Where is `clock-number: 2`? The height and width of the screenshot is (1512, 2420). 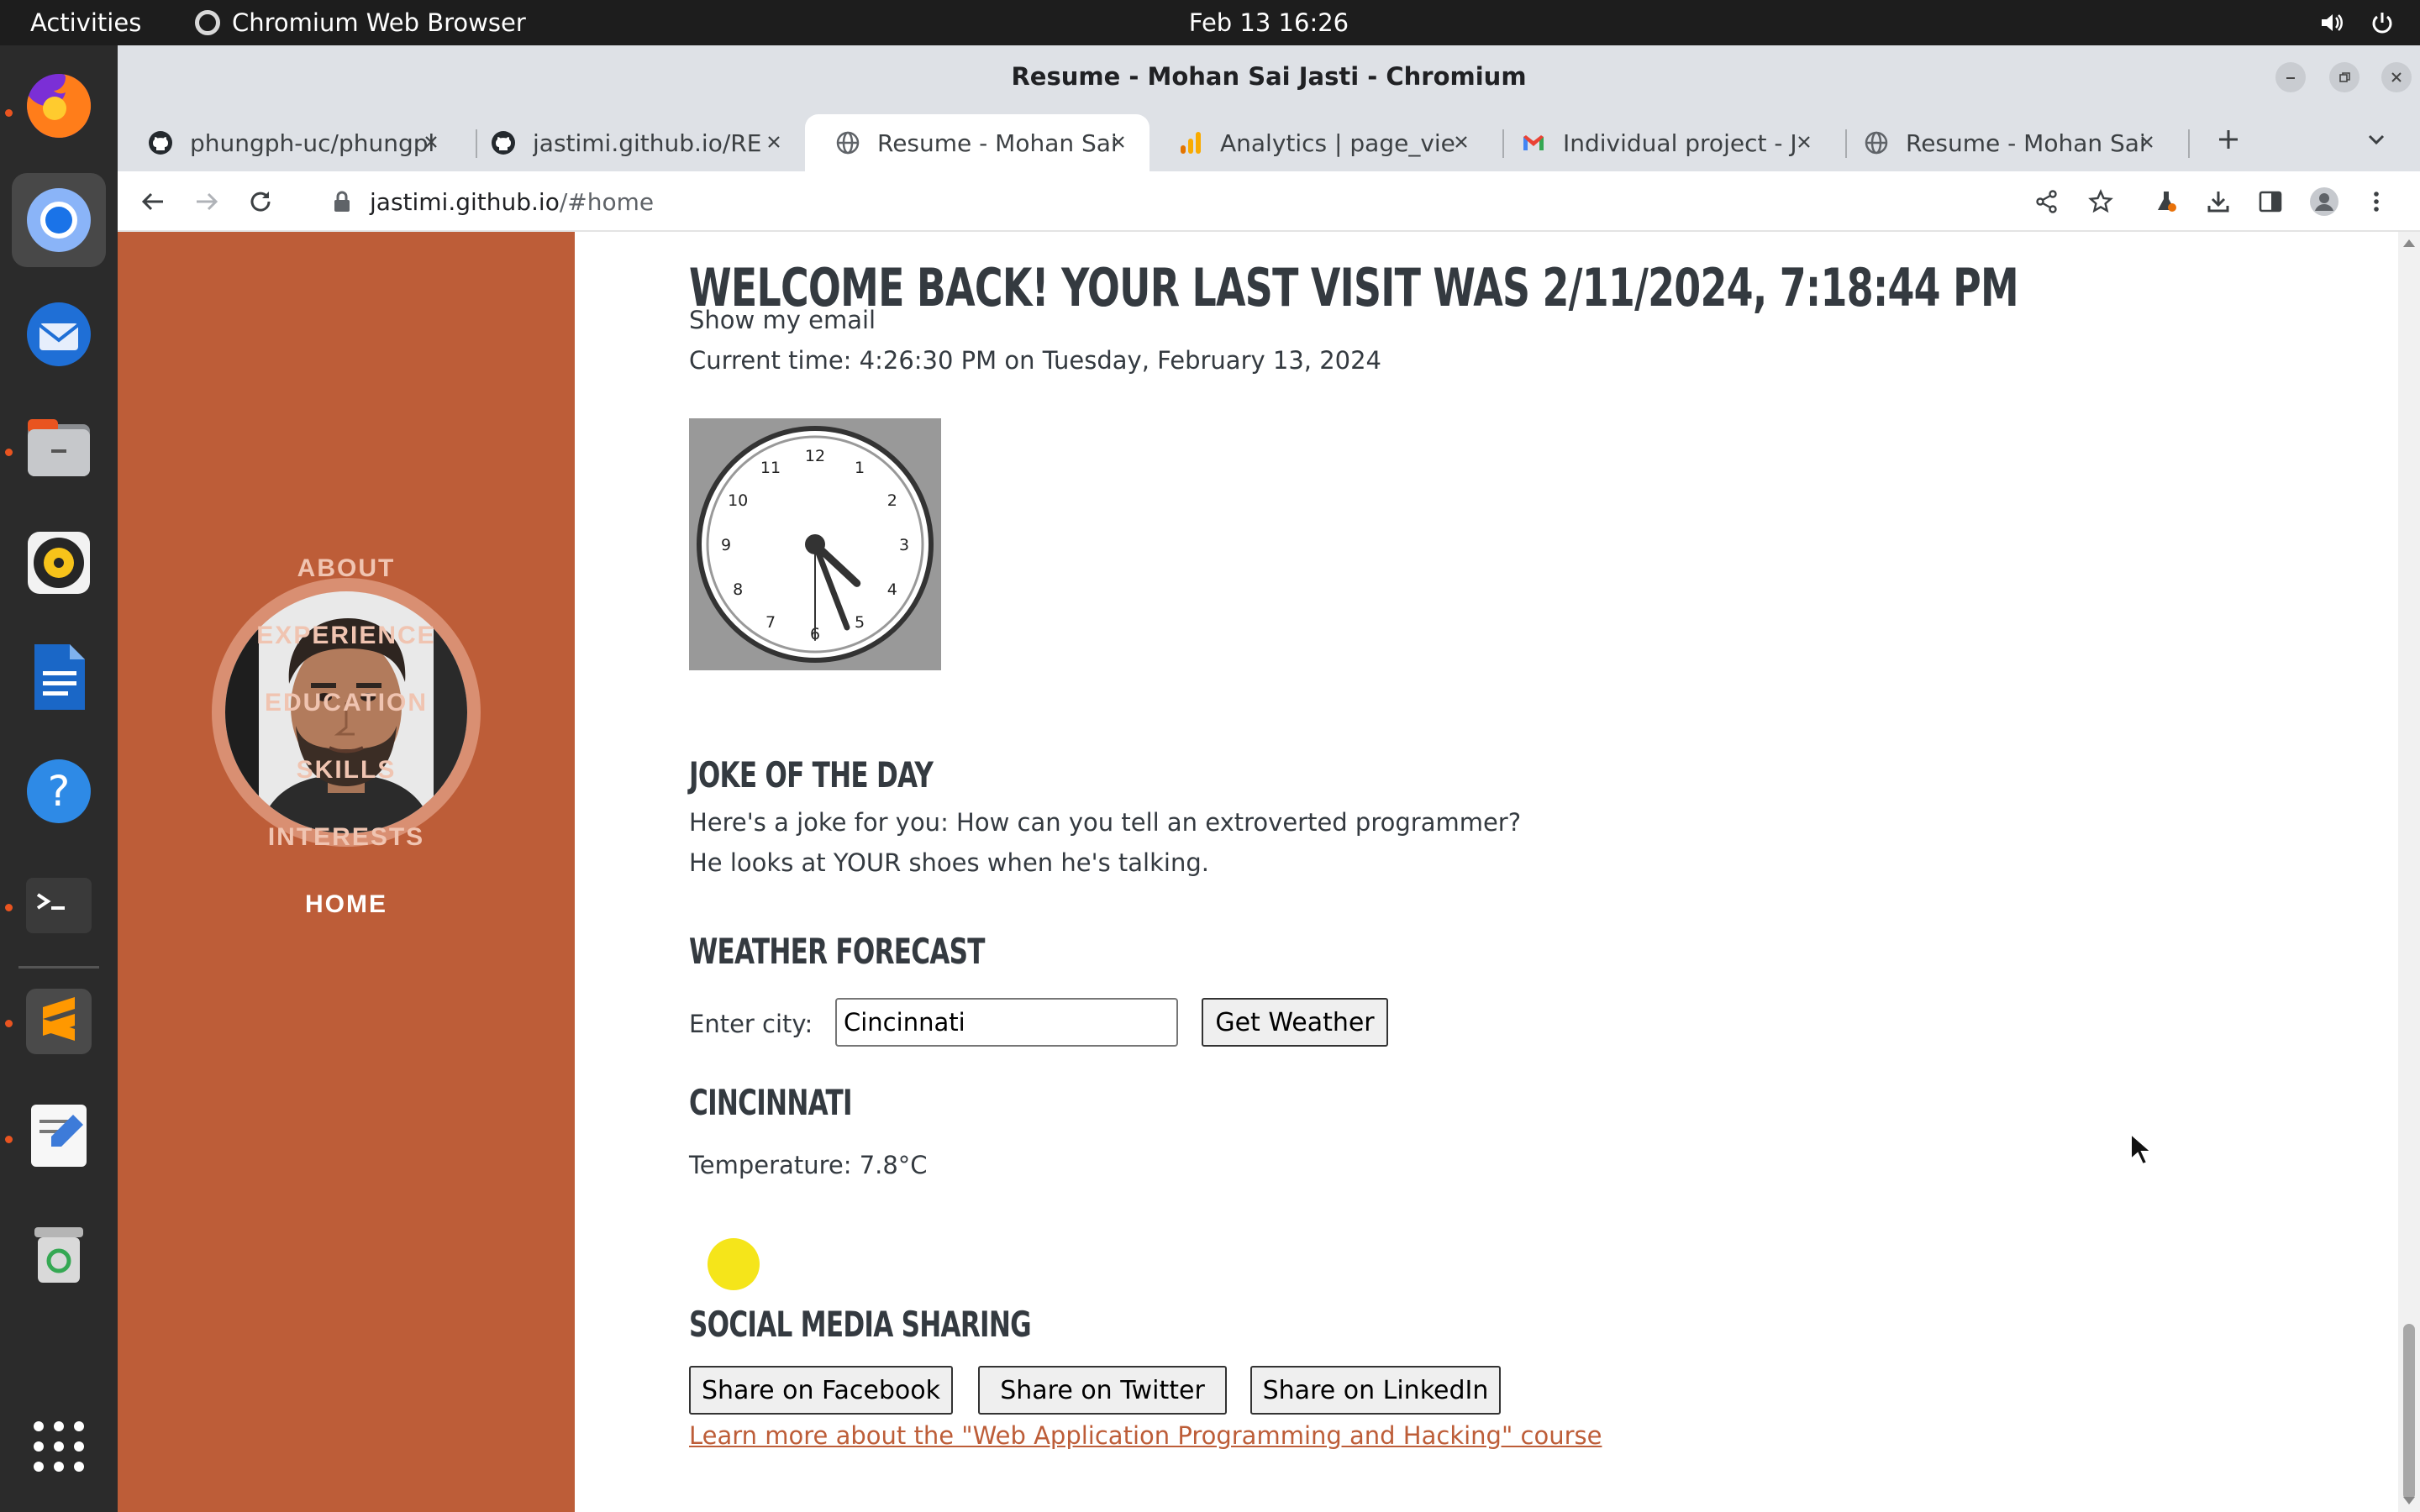 clock-number: 2 is located at coordinates (892, 500).